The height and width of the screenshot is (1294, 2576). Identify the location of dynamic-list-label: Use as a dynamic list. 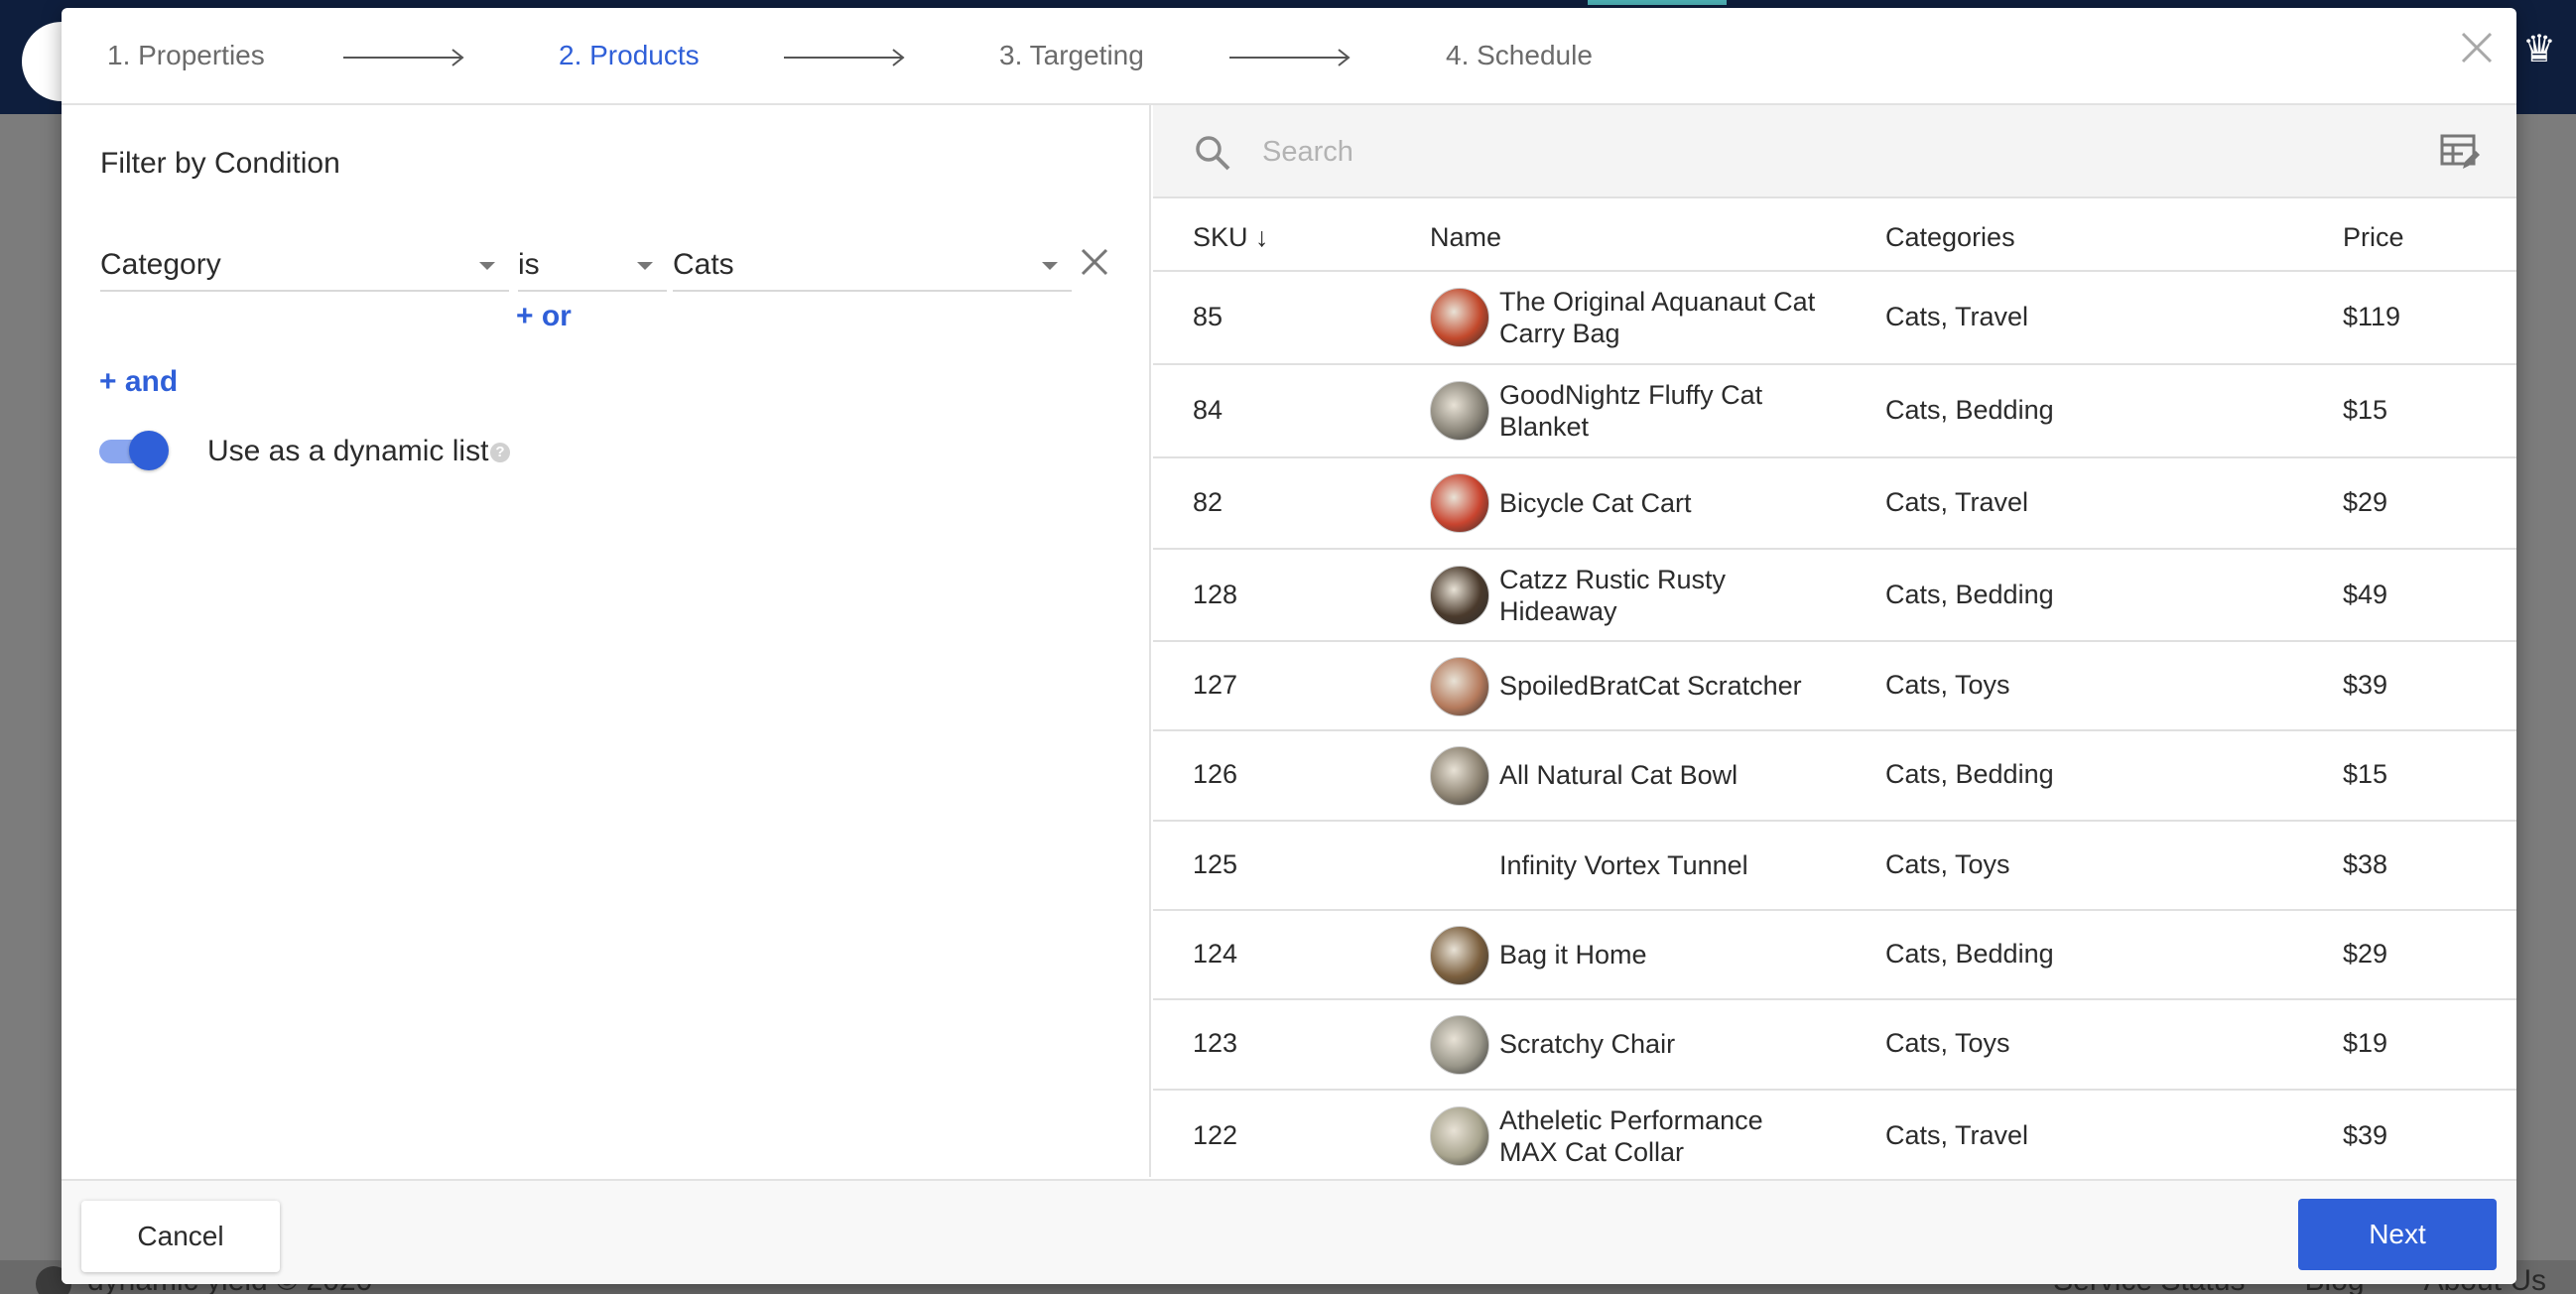
(348, 451).